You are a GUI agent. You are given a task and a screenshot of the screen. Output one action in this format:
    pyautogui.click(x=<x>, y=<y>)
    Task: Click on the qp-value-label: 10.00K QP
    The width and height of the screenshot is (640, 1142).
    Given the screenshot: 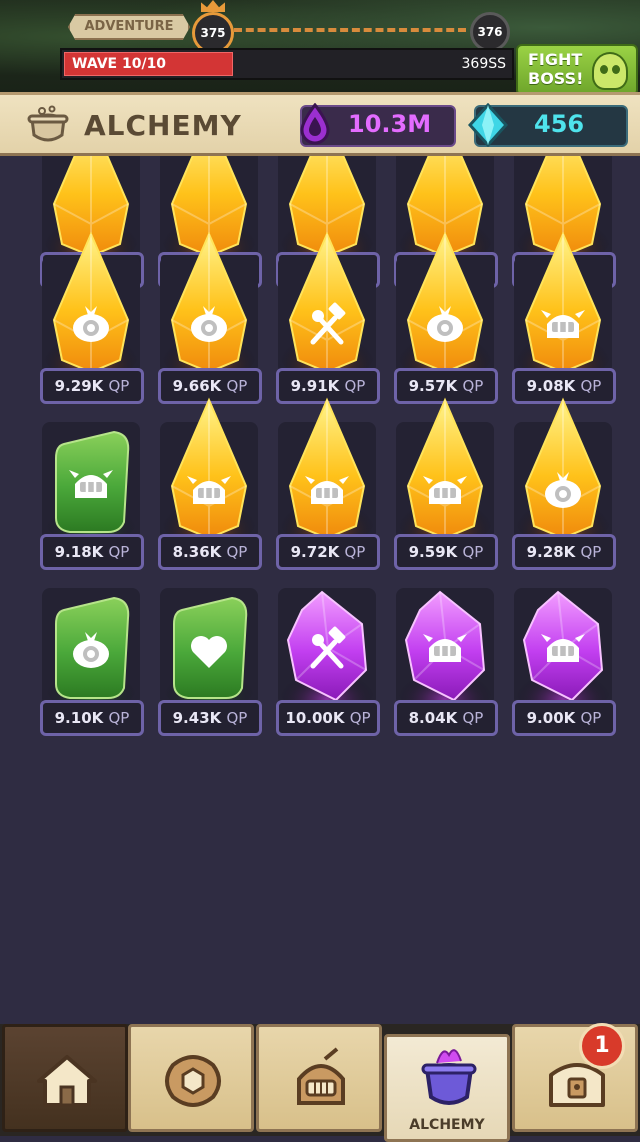 What is the action you would take?
    pyautogui.click(x=328, y=718)
    